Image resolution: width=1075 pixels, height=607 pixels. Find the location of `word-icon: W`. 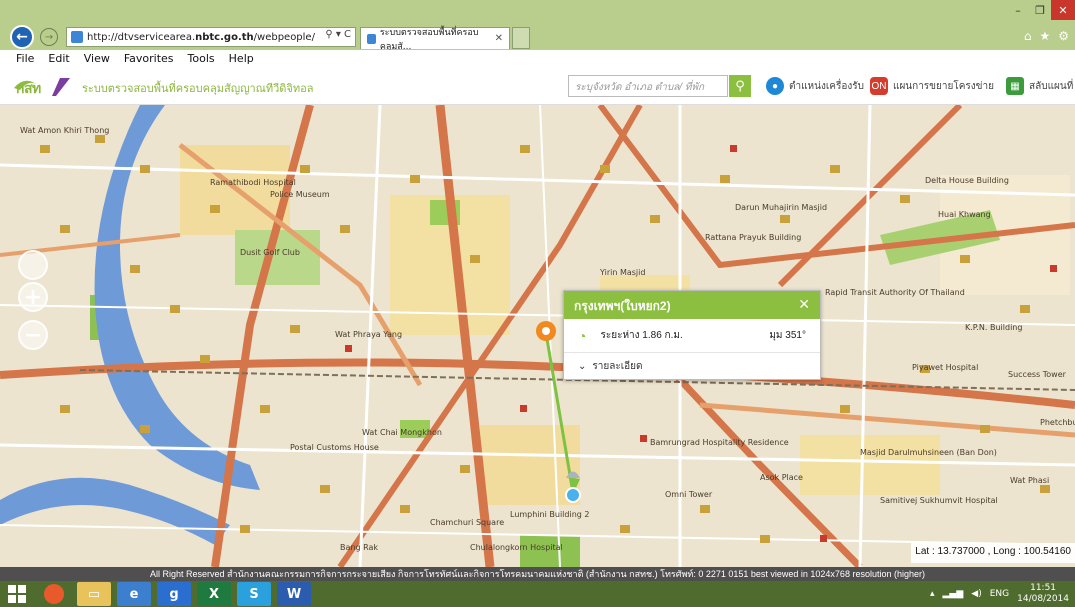

word-icon: W is located at coordinates (294, 594).